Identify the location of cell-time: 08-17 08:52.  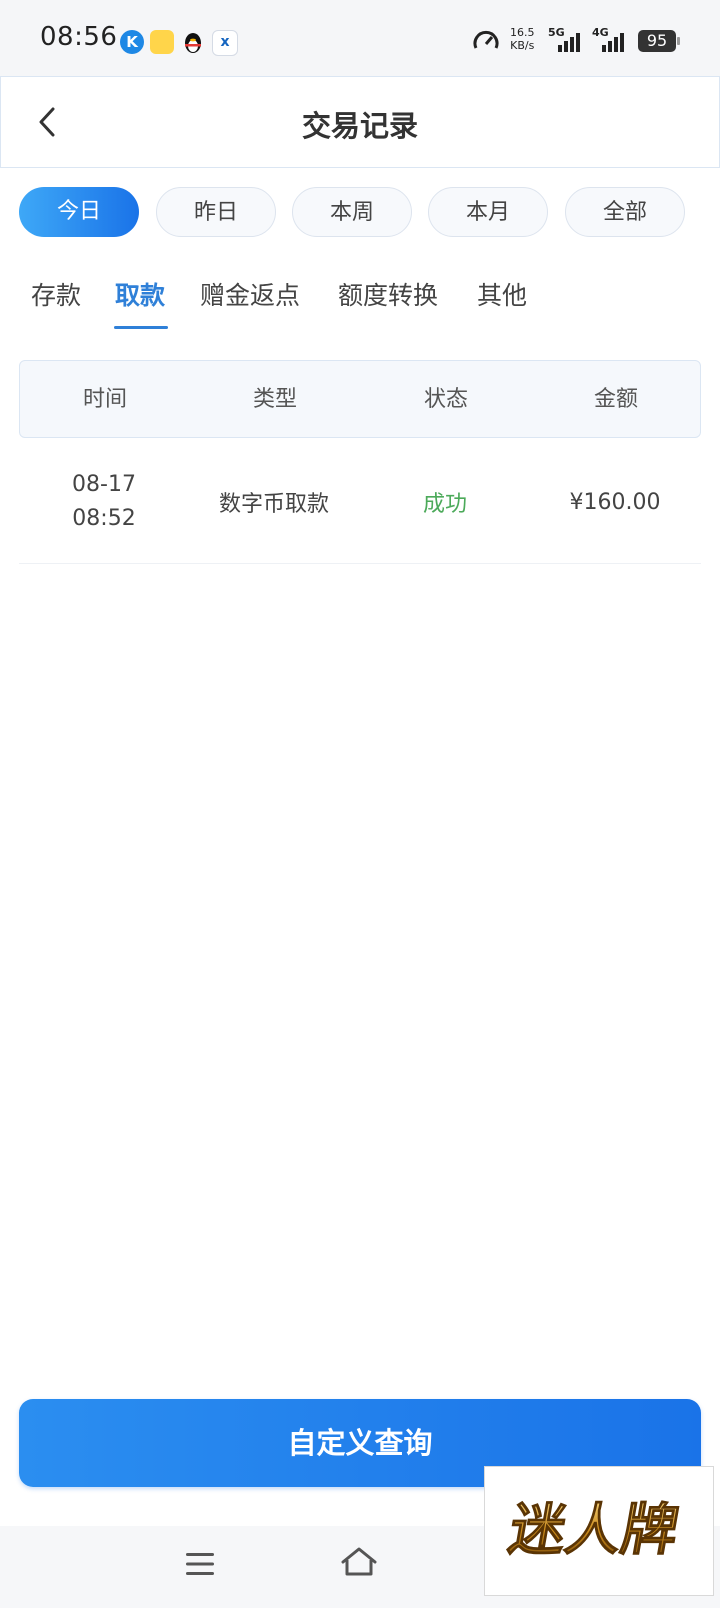
(104, 502).